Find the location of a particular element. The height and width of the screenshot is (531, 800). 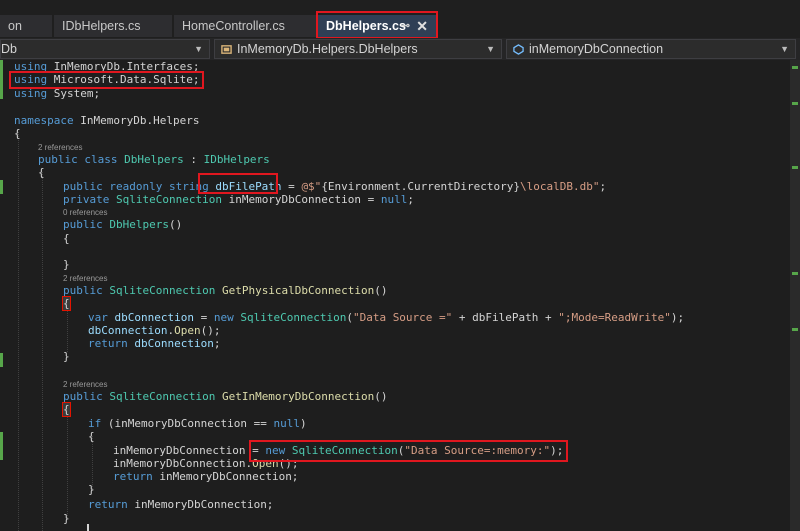

tab-label: on is located at coordinates (15, 26).